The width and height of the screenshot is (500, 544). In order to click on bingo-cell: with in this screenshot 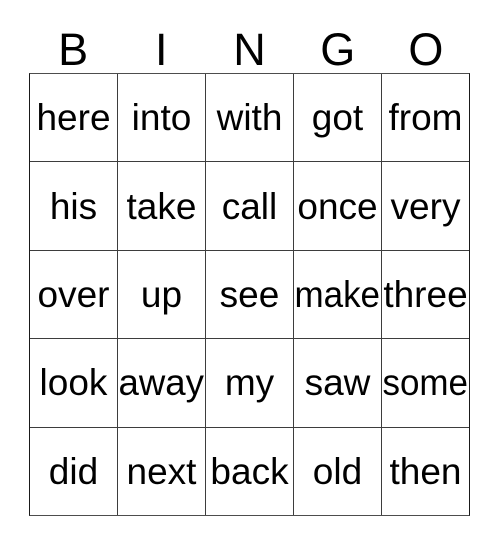, I will do `click(249, 118)`.